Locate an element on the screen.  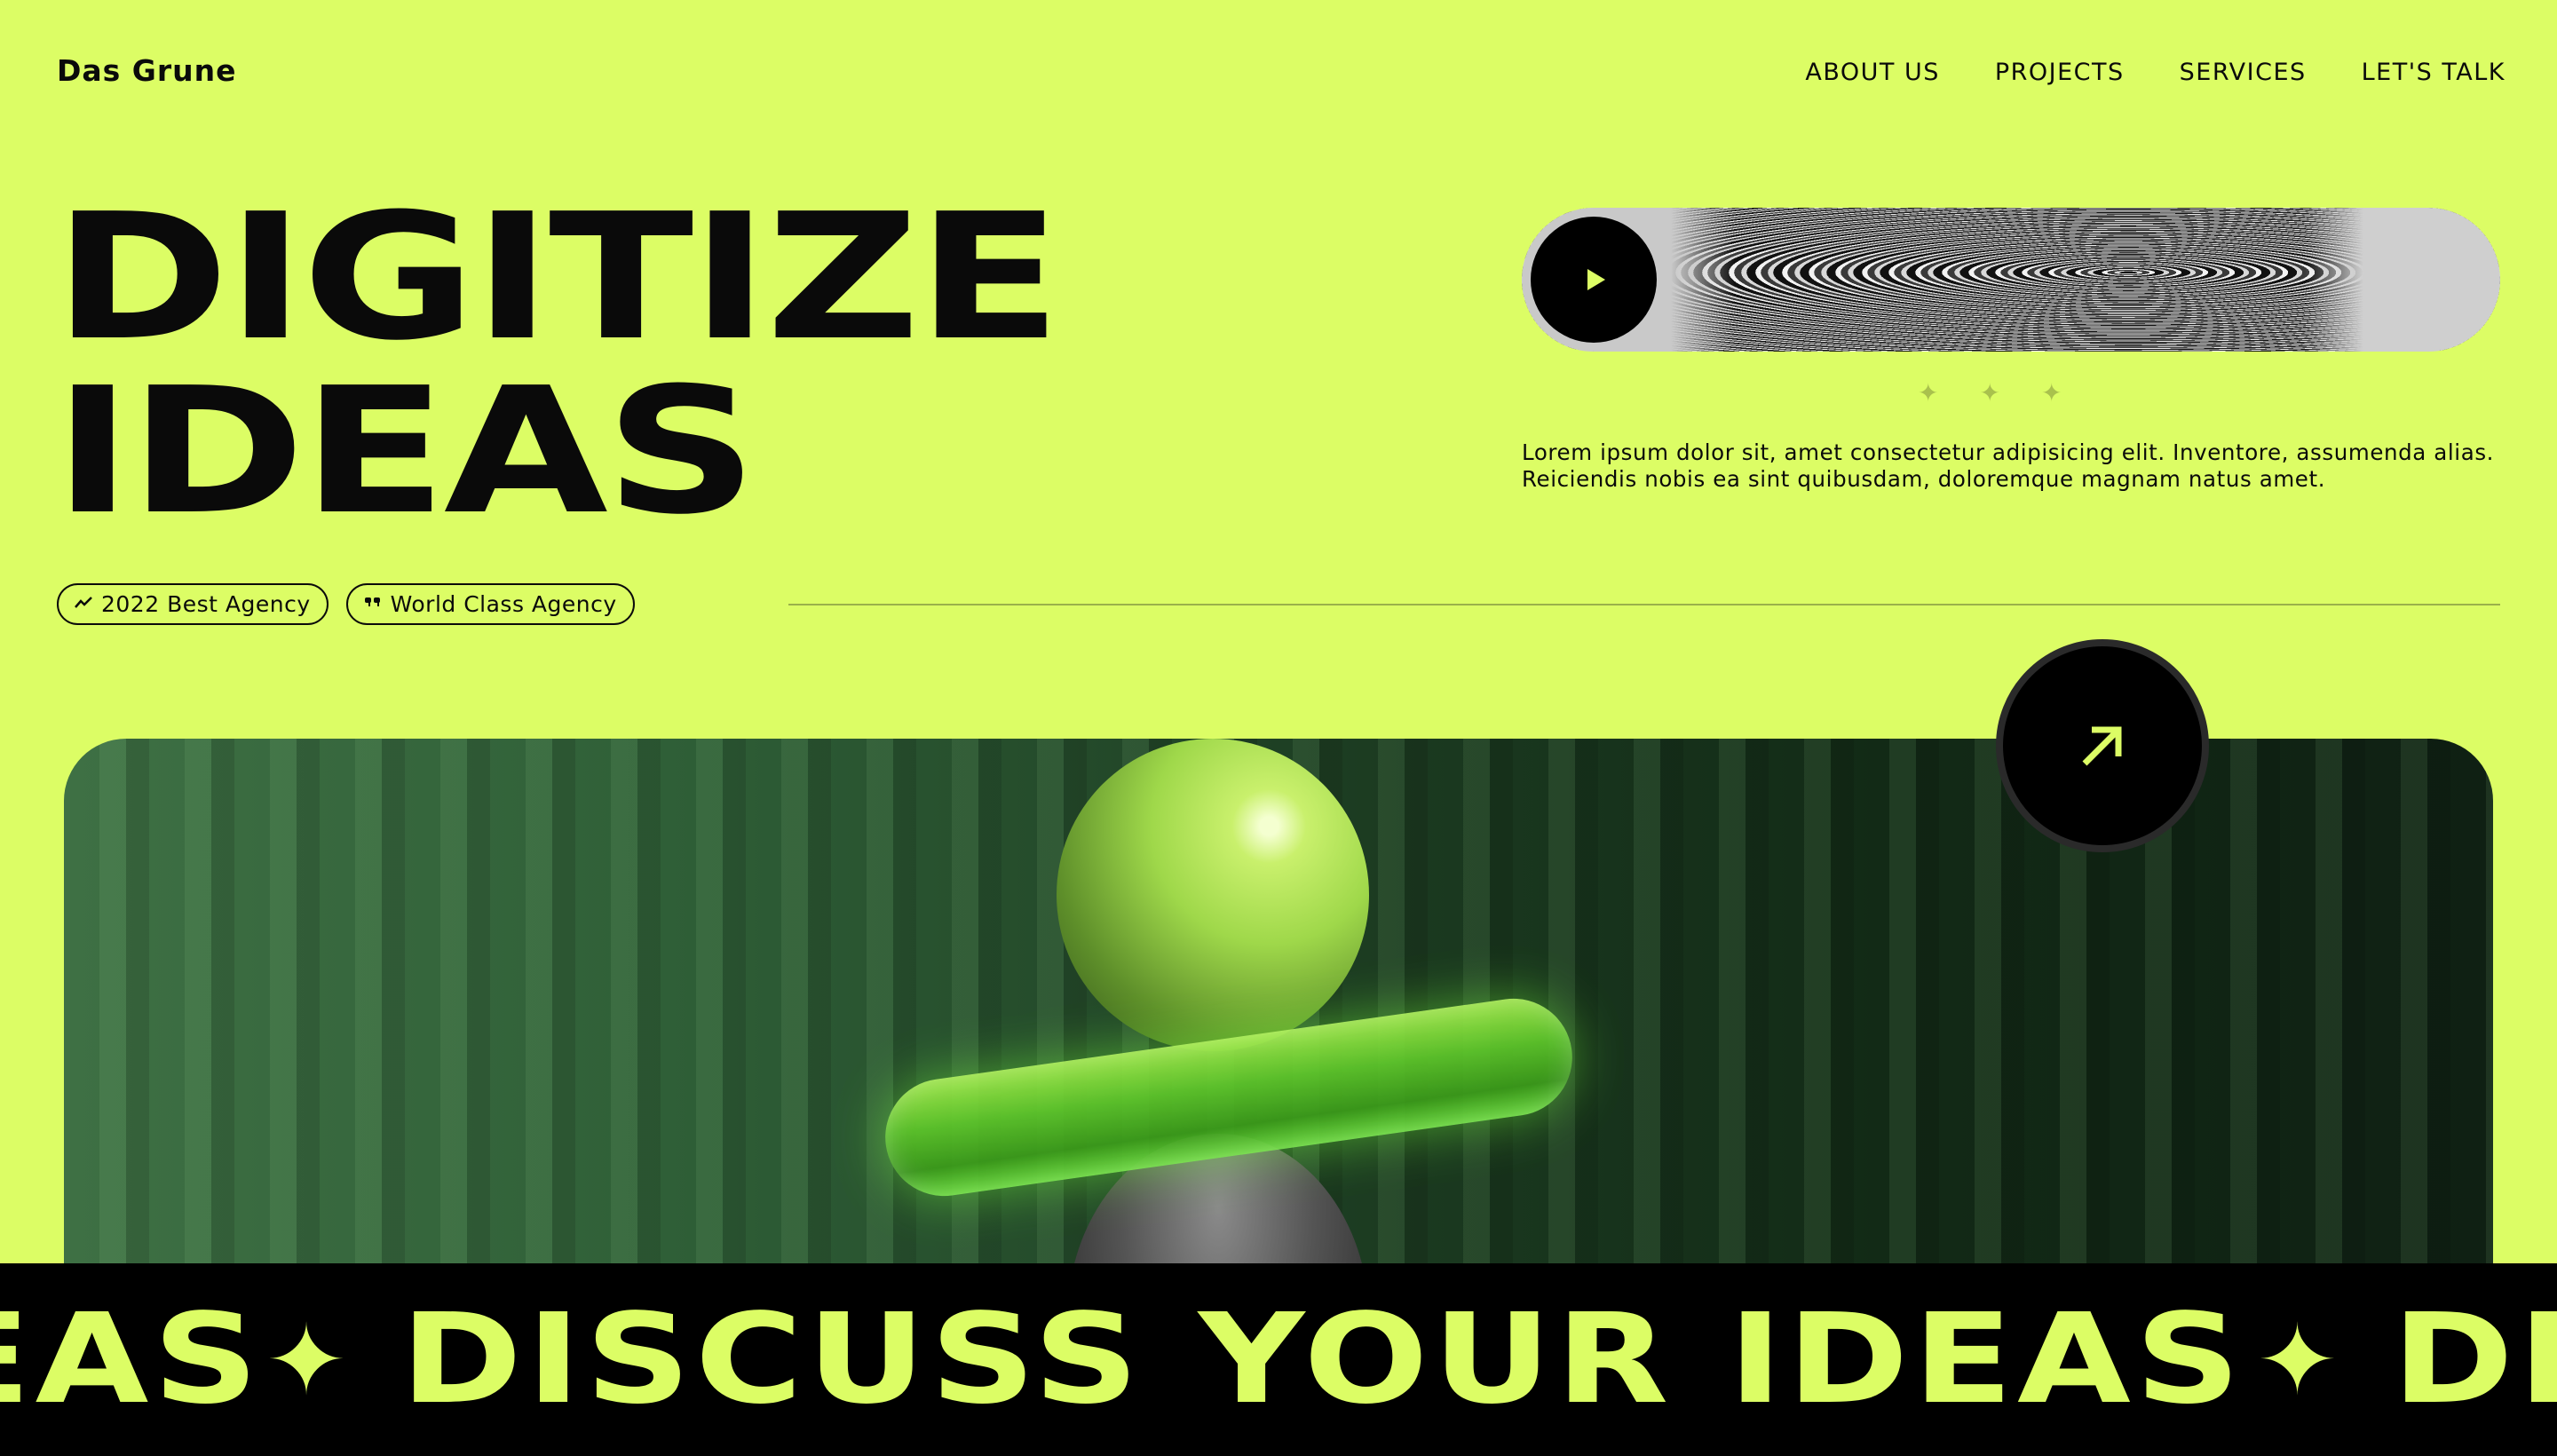
hero-title: DIGITIZE IDEAS is located at coordinates (557, 365).